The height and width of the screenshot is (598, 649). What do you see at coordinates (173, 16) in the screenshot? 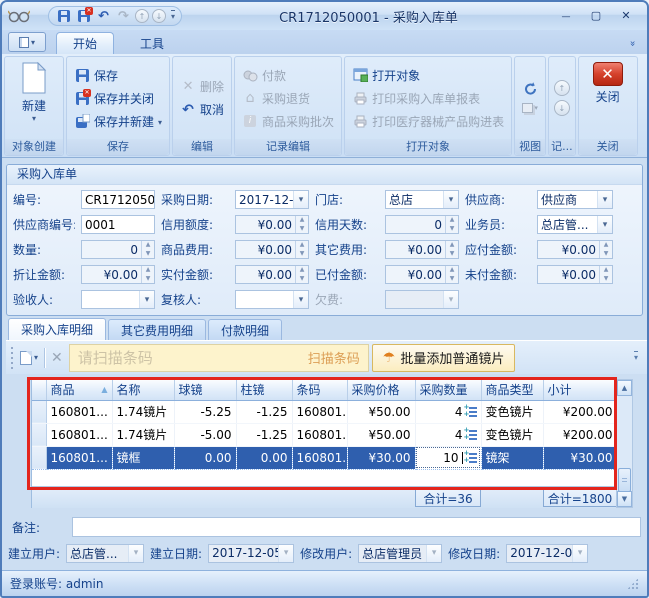
I see `qat-overflow-icon` at bounding box center [173, 16].